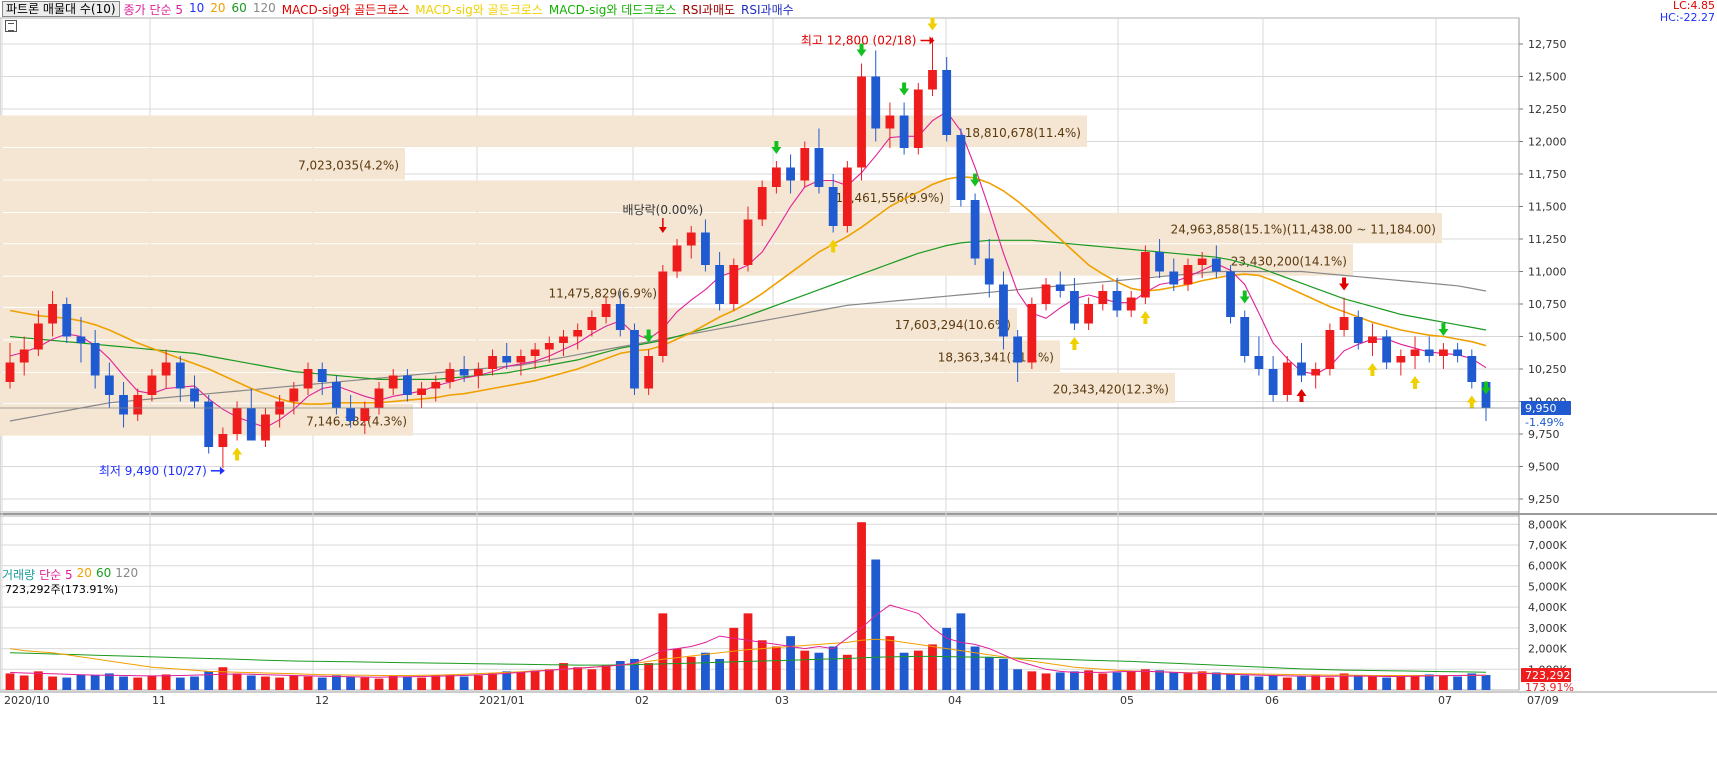  I want to click on legend-item: 120, so click(264, 9).